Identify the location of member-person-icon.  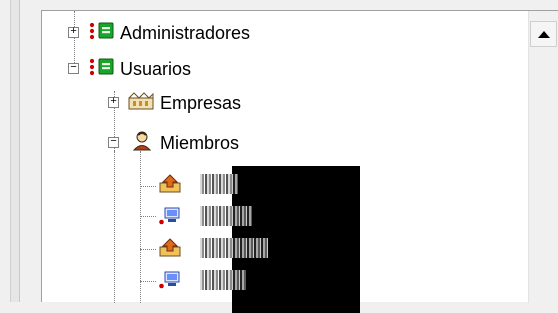
(142, 143).